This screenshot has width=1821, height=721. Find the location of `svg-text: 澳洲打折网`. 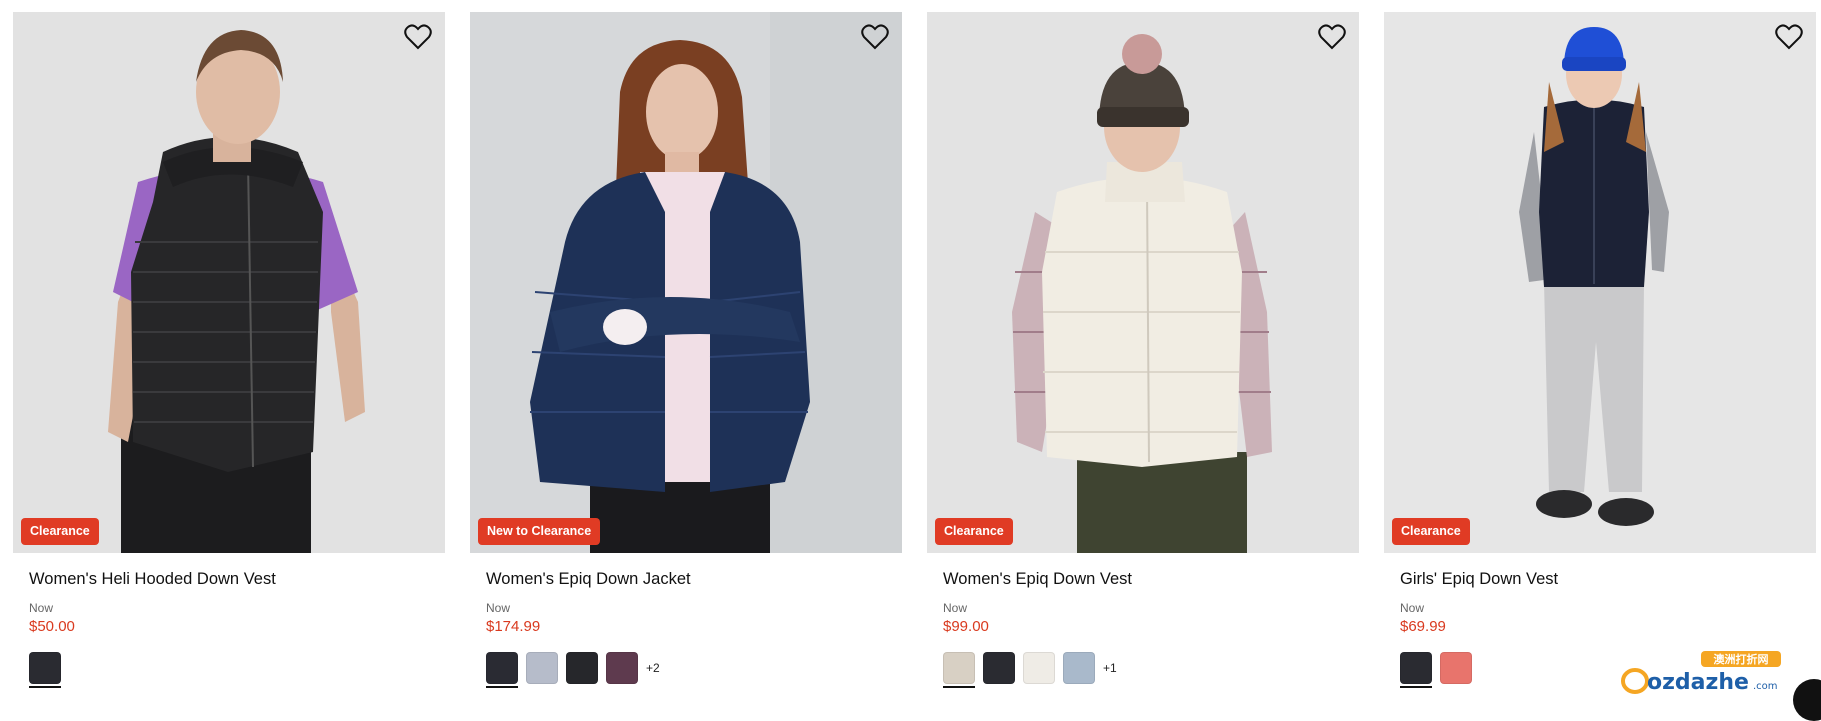

svg-text: 澳洲打折网 is located at coordinates (1741, 659).